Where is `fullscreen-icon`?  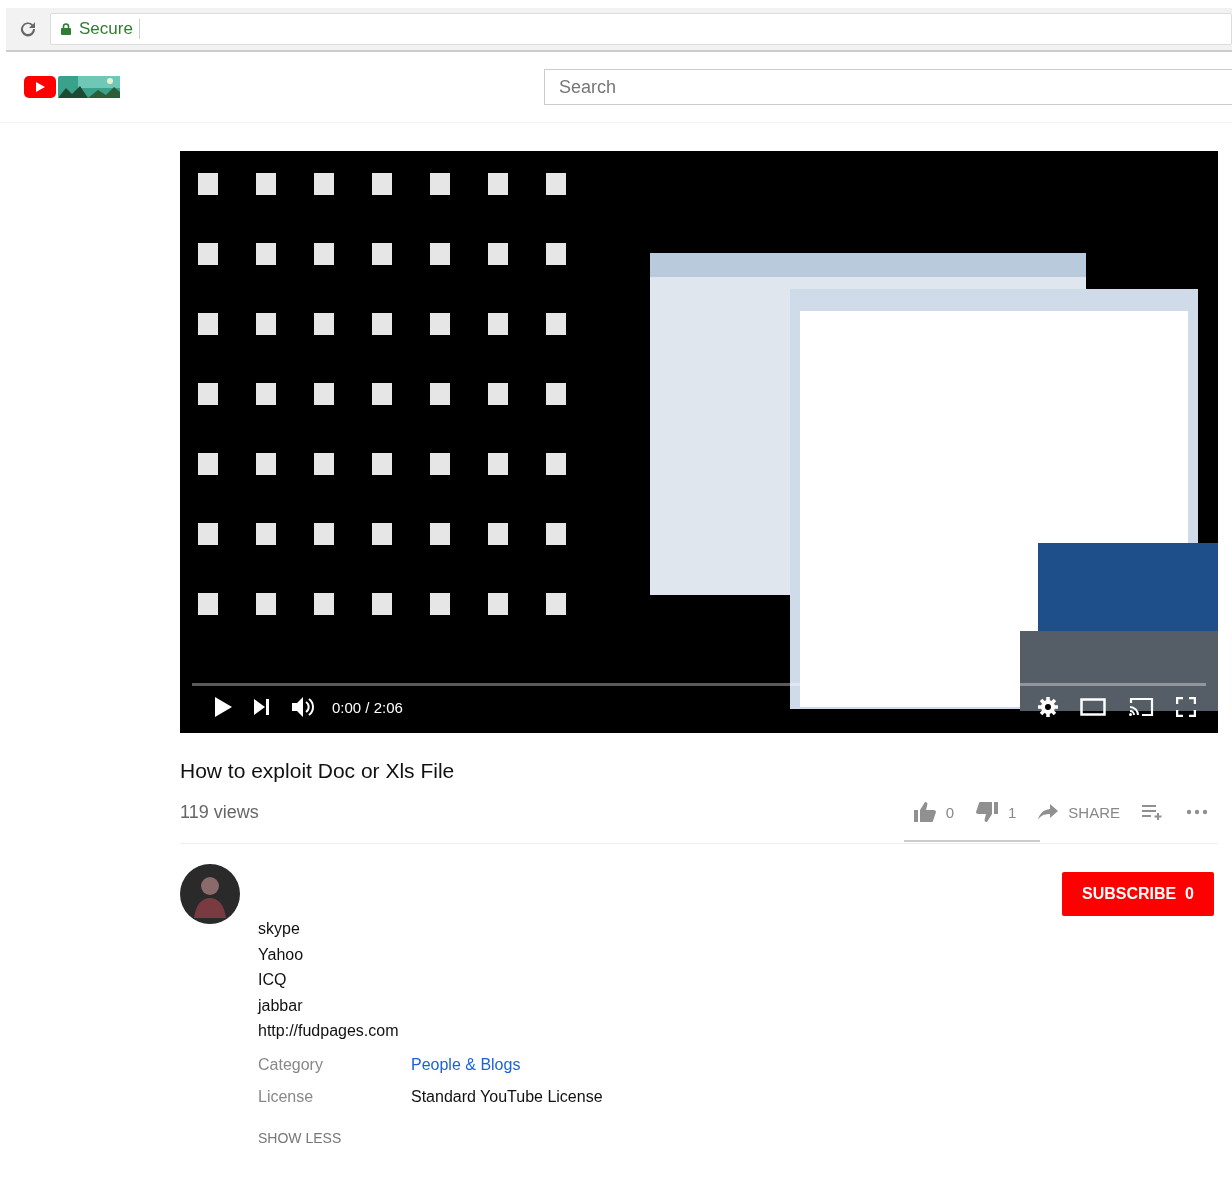
fullscreen-icon is located at coordinates (1186, 707).